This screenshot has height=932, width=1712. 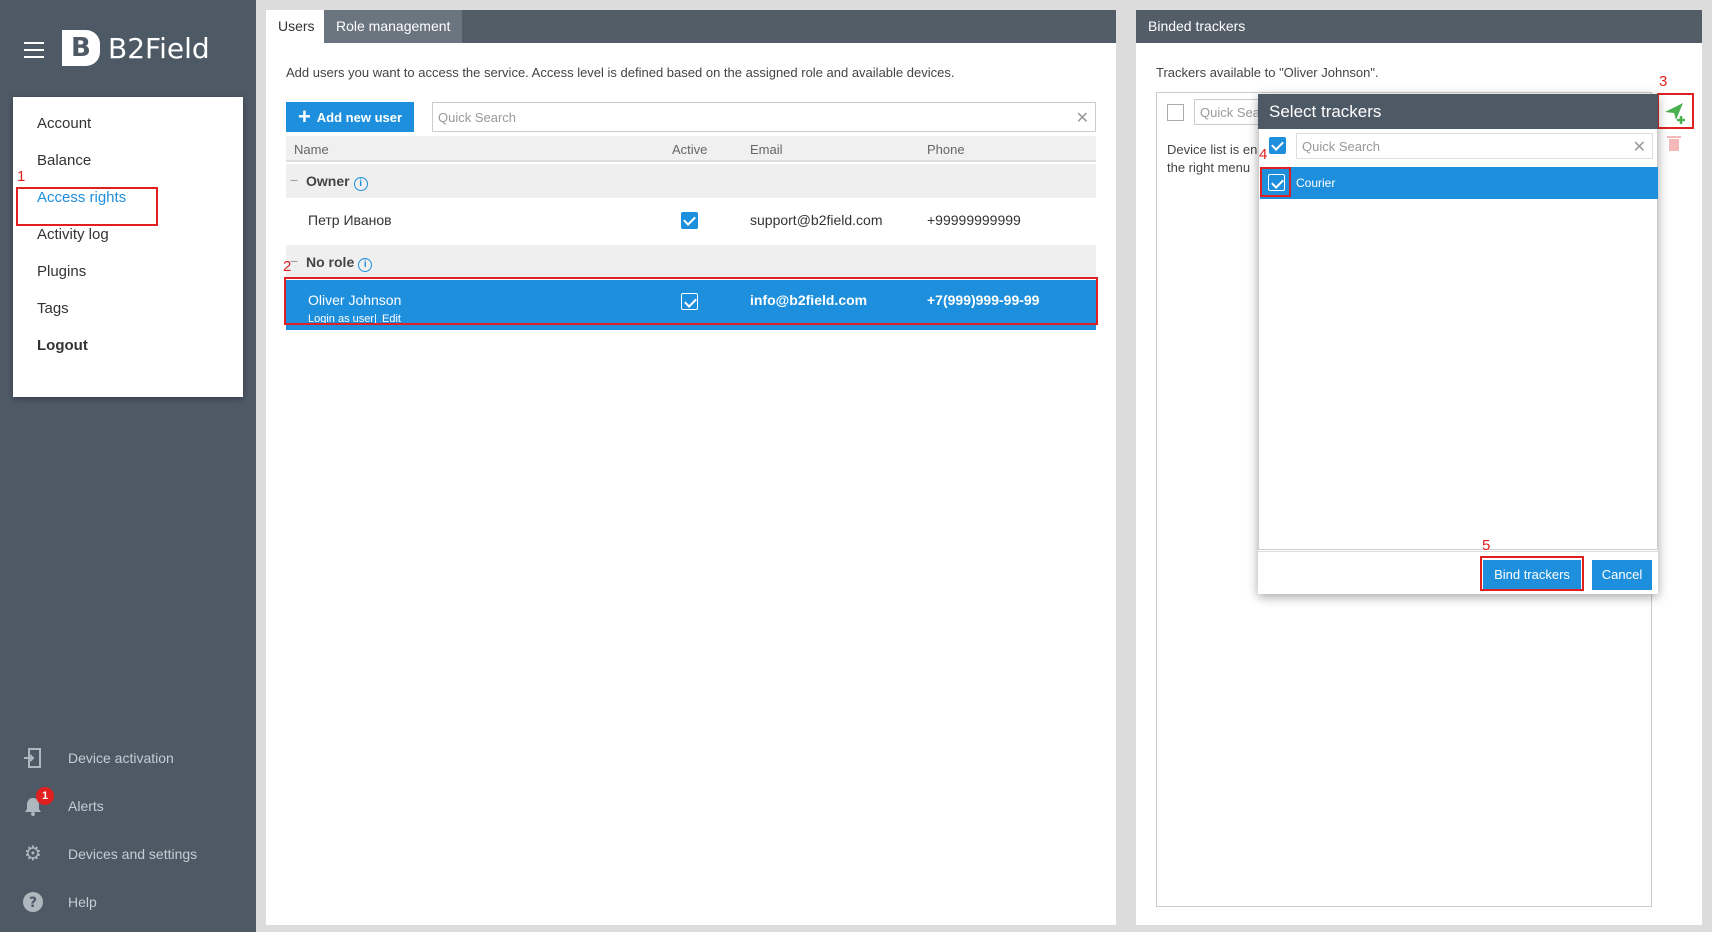 What do you see at coordinates (1663, 81) in the screenshot?
I see `annotation-number: 3` at bounding box center [1663, 81].